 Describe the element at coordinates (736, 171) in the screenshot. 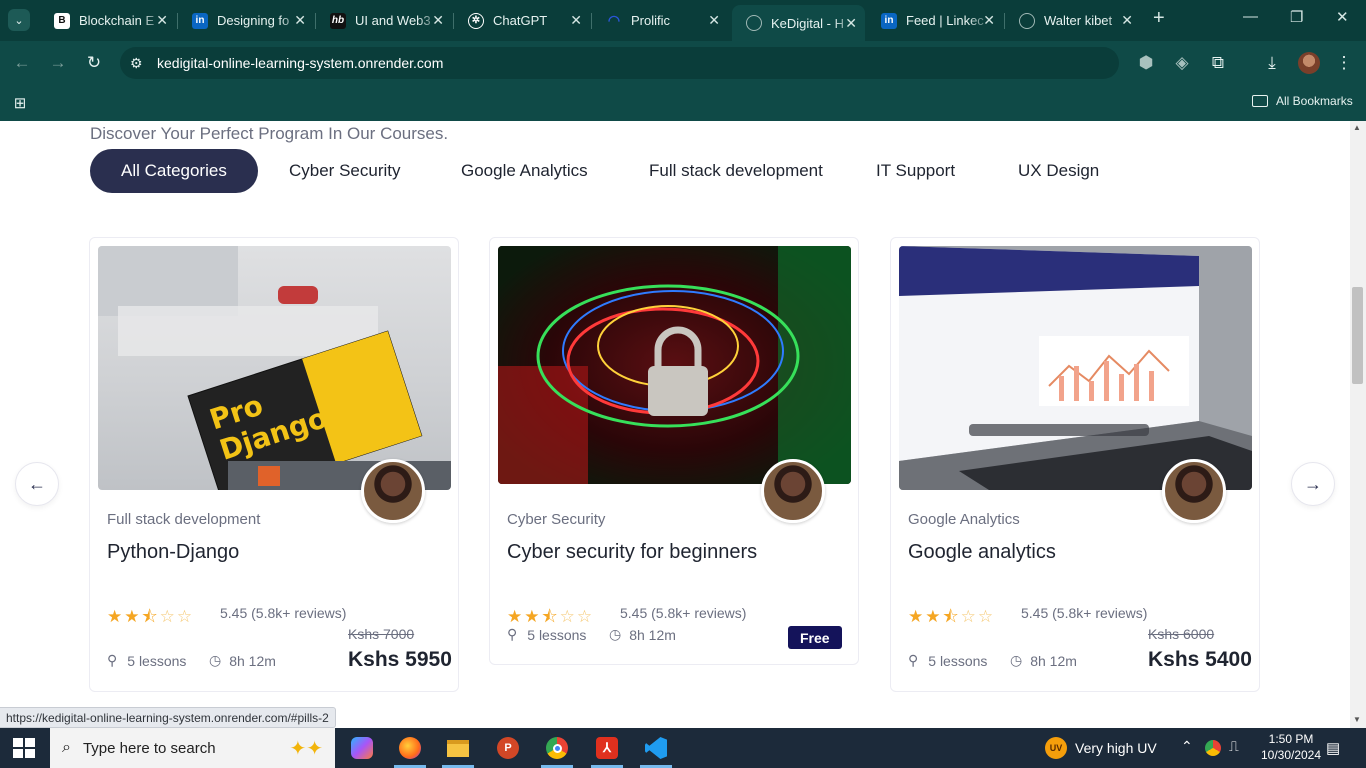

I see `category-pill-full-stack: Full stack development` at that location.